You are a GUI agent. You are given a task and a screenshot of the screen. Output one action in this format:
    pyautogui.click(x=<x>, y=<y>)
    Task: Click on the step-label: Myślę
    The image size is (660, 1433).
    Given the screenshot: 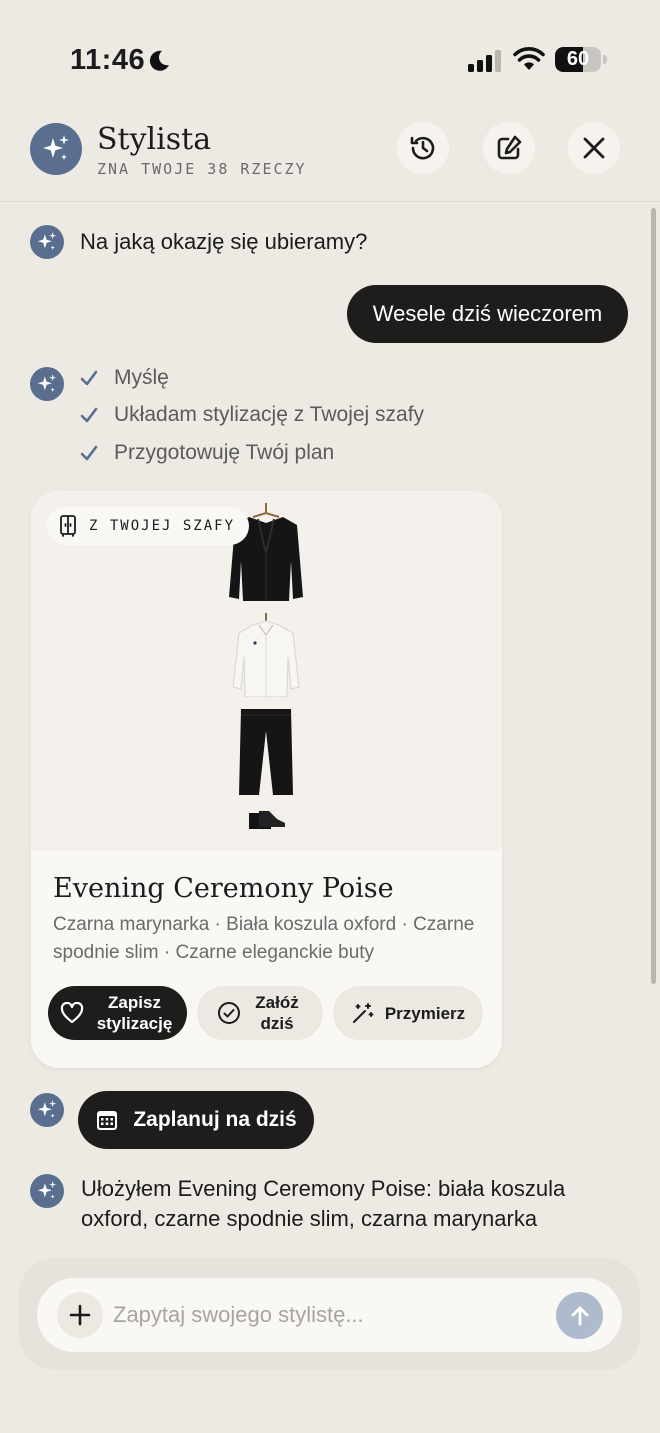 What is the action you would take?
    pyautogui.click(x=141, y=377)
    